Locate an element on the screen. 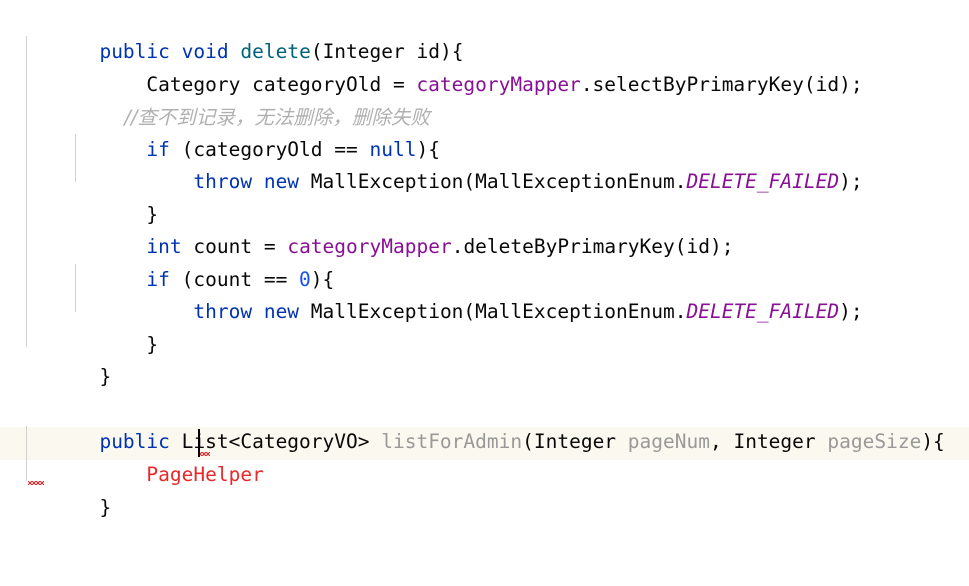 The width and height of the screenshot is (969, 586). code-line: if (categoryOld == null){ is located at coordinates (220, 130).